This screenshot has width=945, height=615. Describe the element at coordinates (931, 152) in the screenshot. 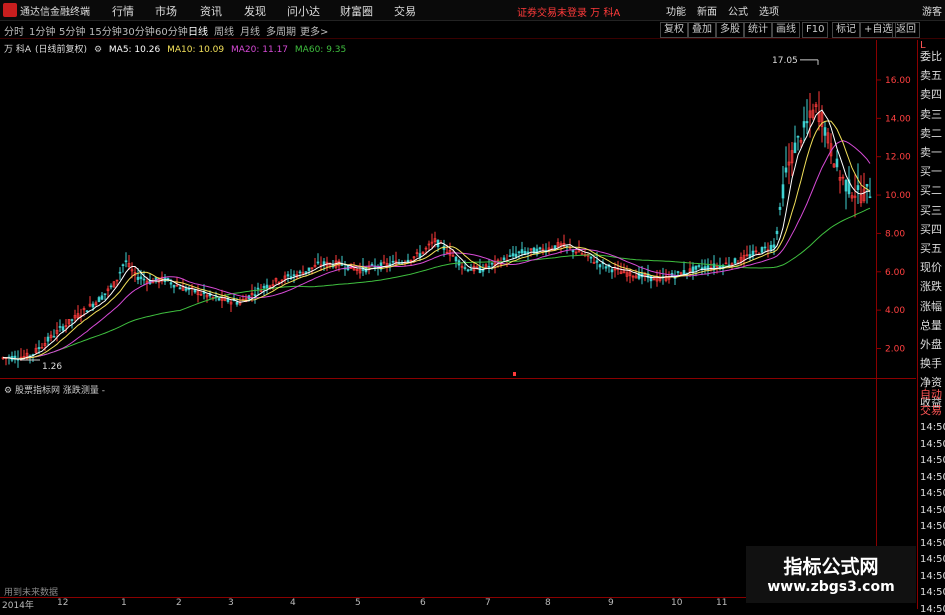

I see `quote-label: 卖一` at that location.